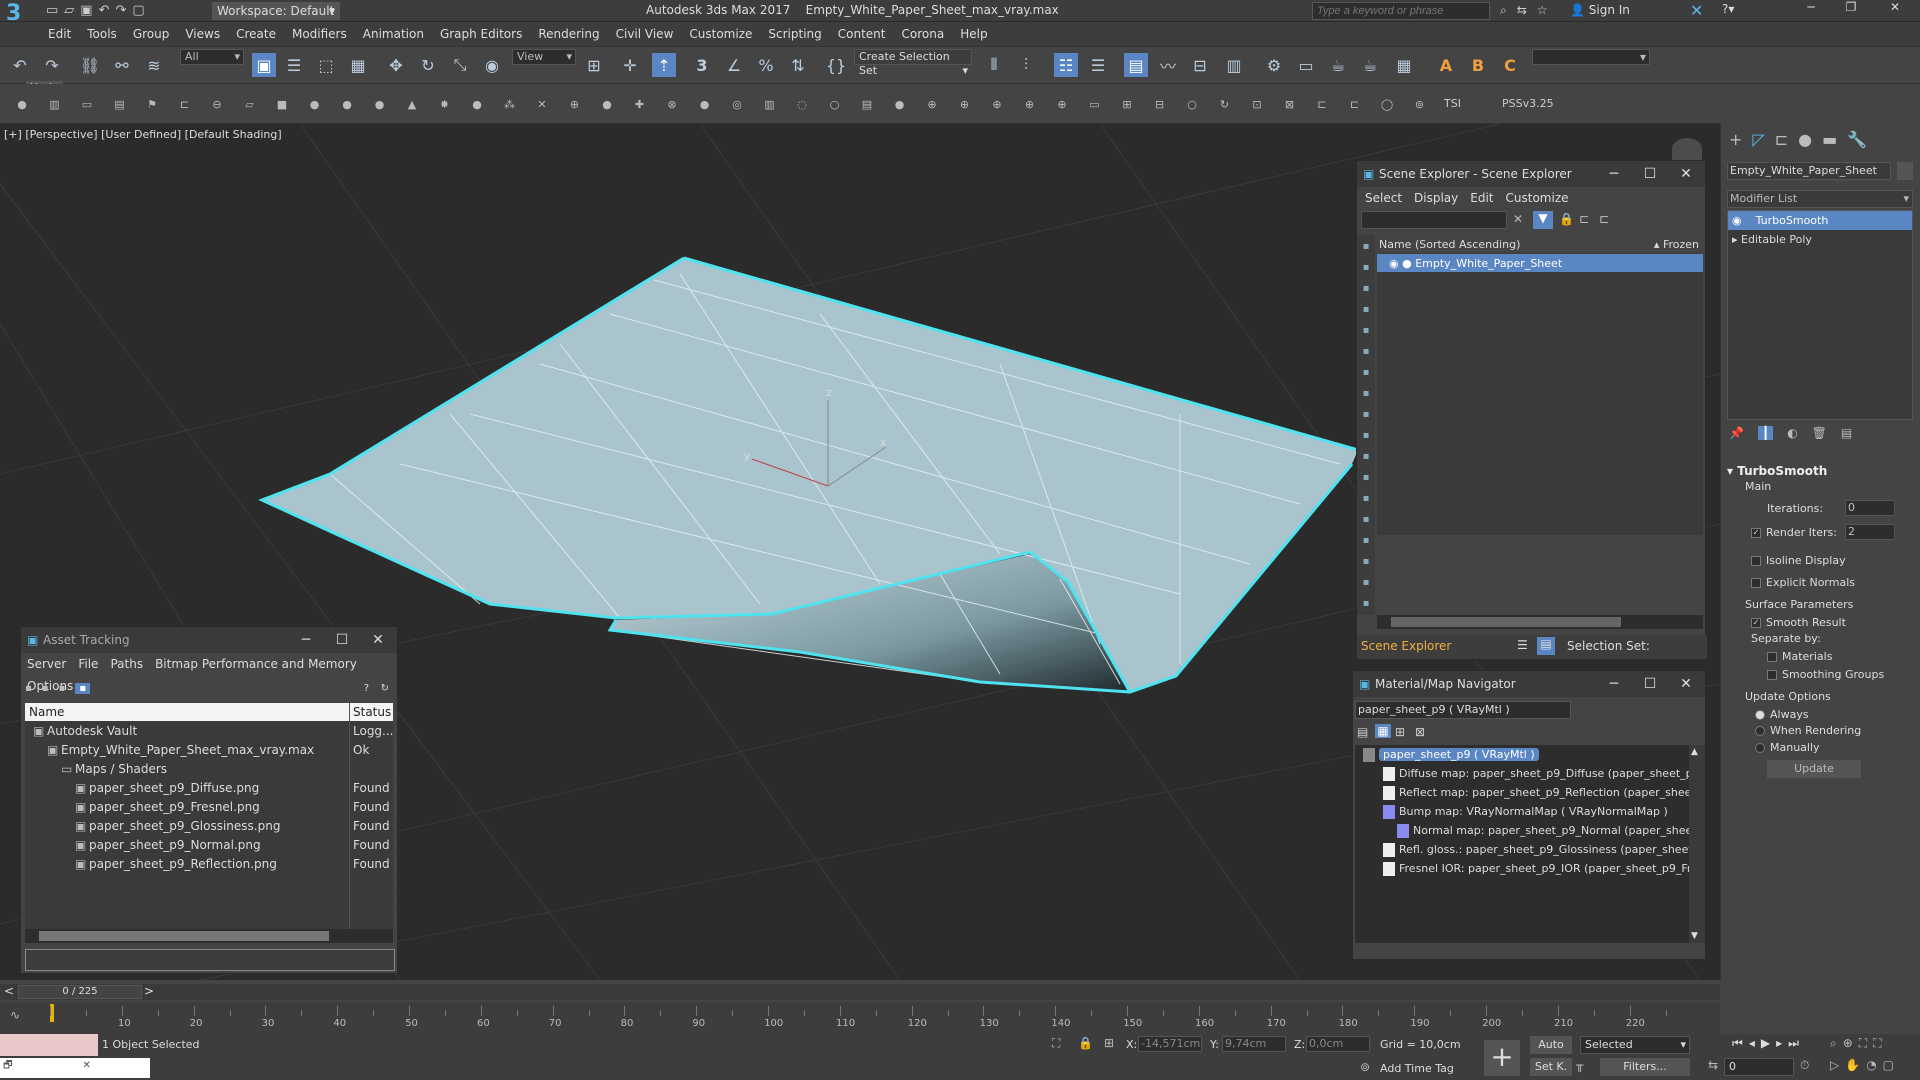 The image size is (1920, 1080). Describe the element at coordinates (52, 65) in the screenshot. I see `redo-icon: ↷` at that location.